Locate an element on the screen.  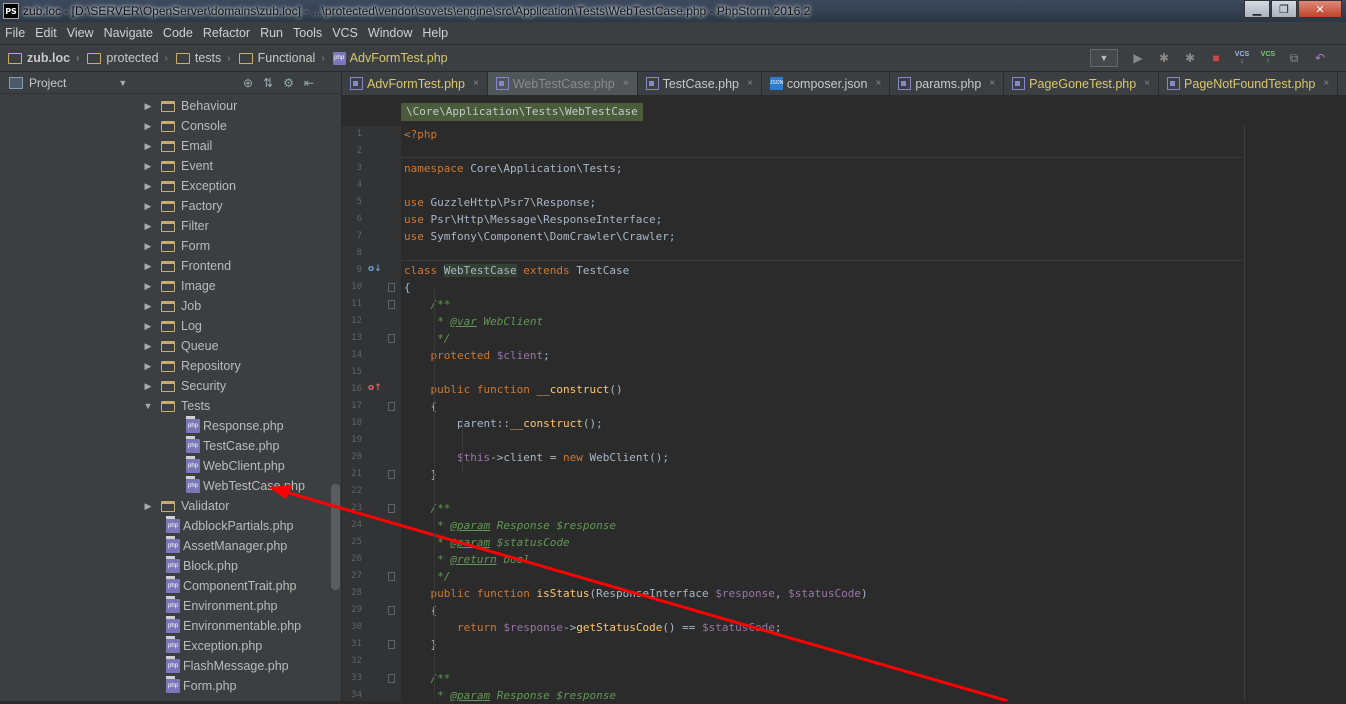
vcs-update-icon: VCS ↓ is located at coordinates (1242, 58).